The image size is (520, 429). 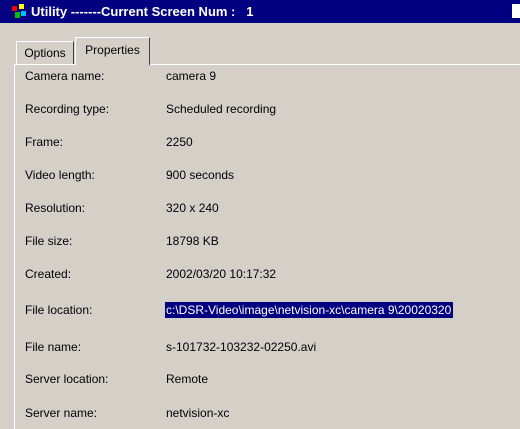 I want to click on property-value: 18798 KB, so click(x=192, y=241).